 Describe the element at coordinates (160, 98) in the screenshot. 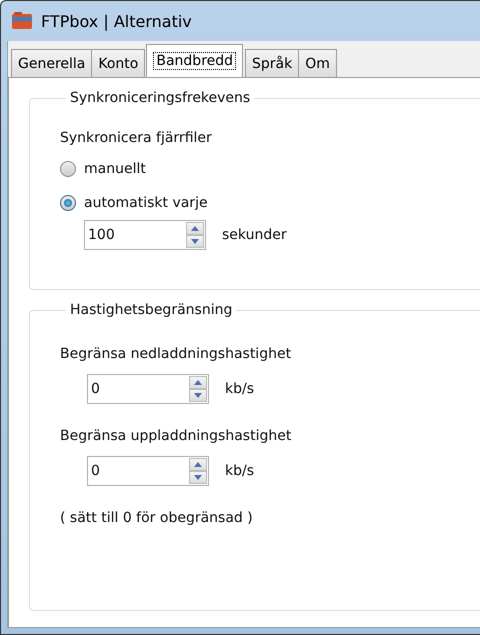

I see `group-title: Synkroniceringsfrekevens` at that location.